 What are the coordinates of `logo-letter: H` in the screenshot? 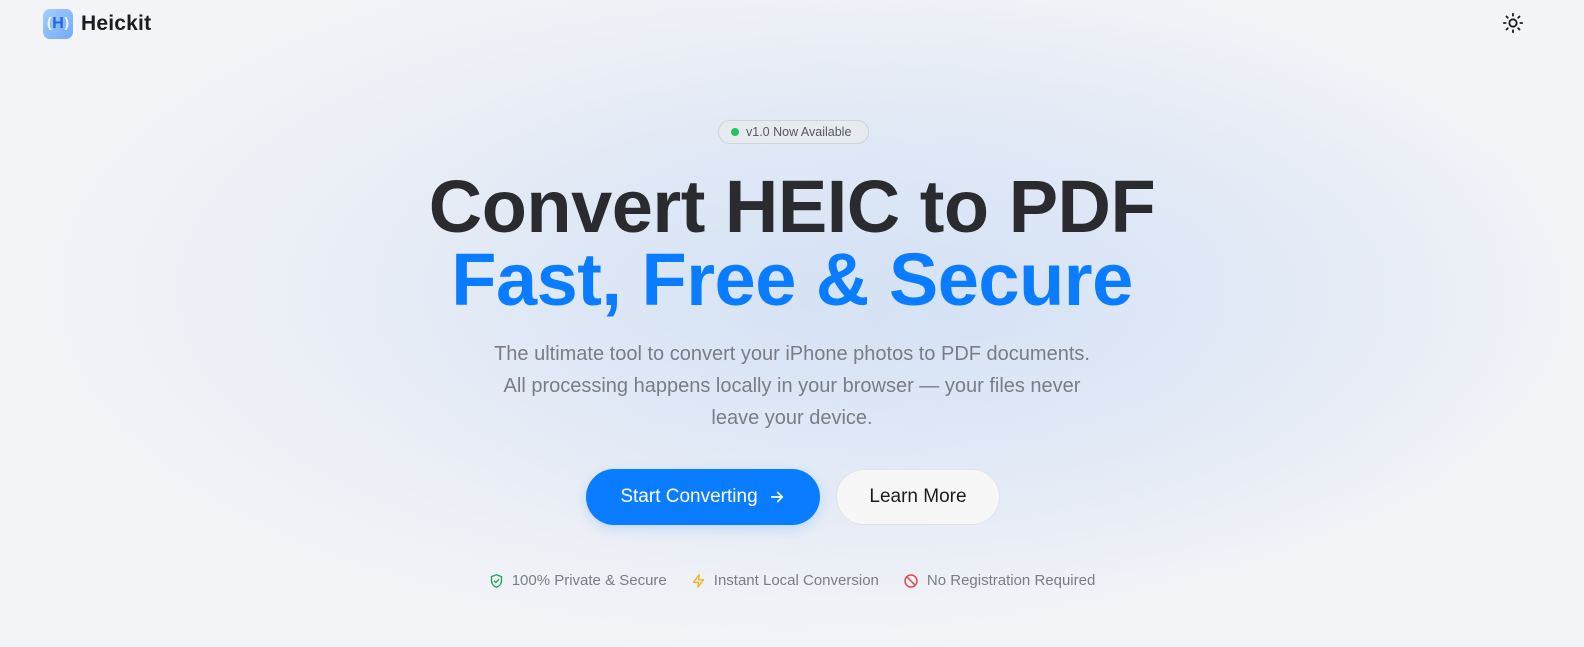 It's located at (58, 23).